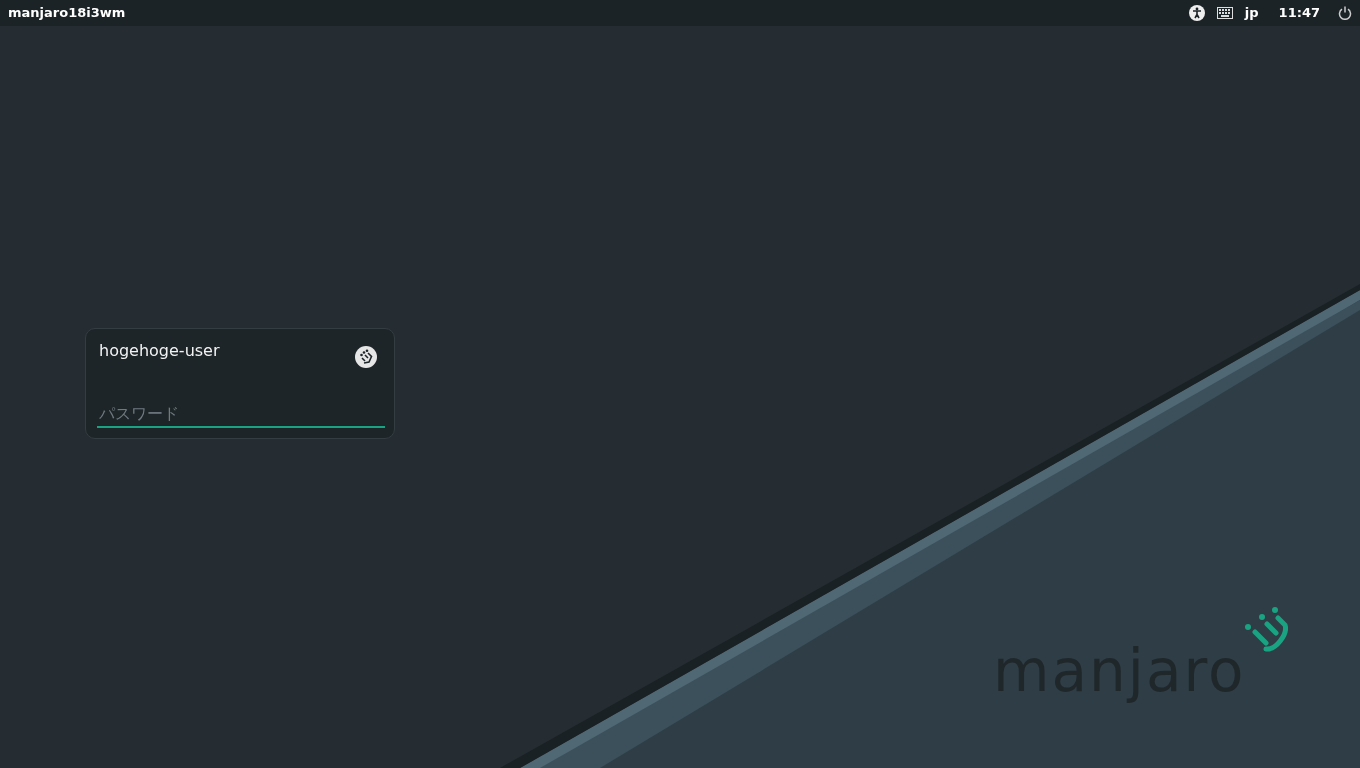 This screenshot has height=768, width=1360. What do you see at coordinates (1299, 13) in the screenshot?
I see `clock: 11:47` at bounding box center [1299, 13].